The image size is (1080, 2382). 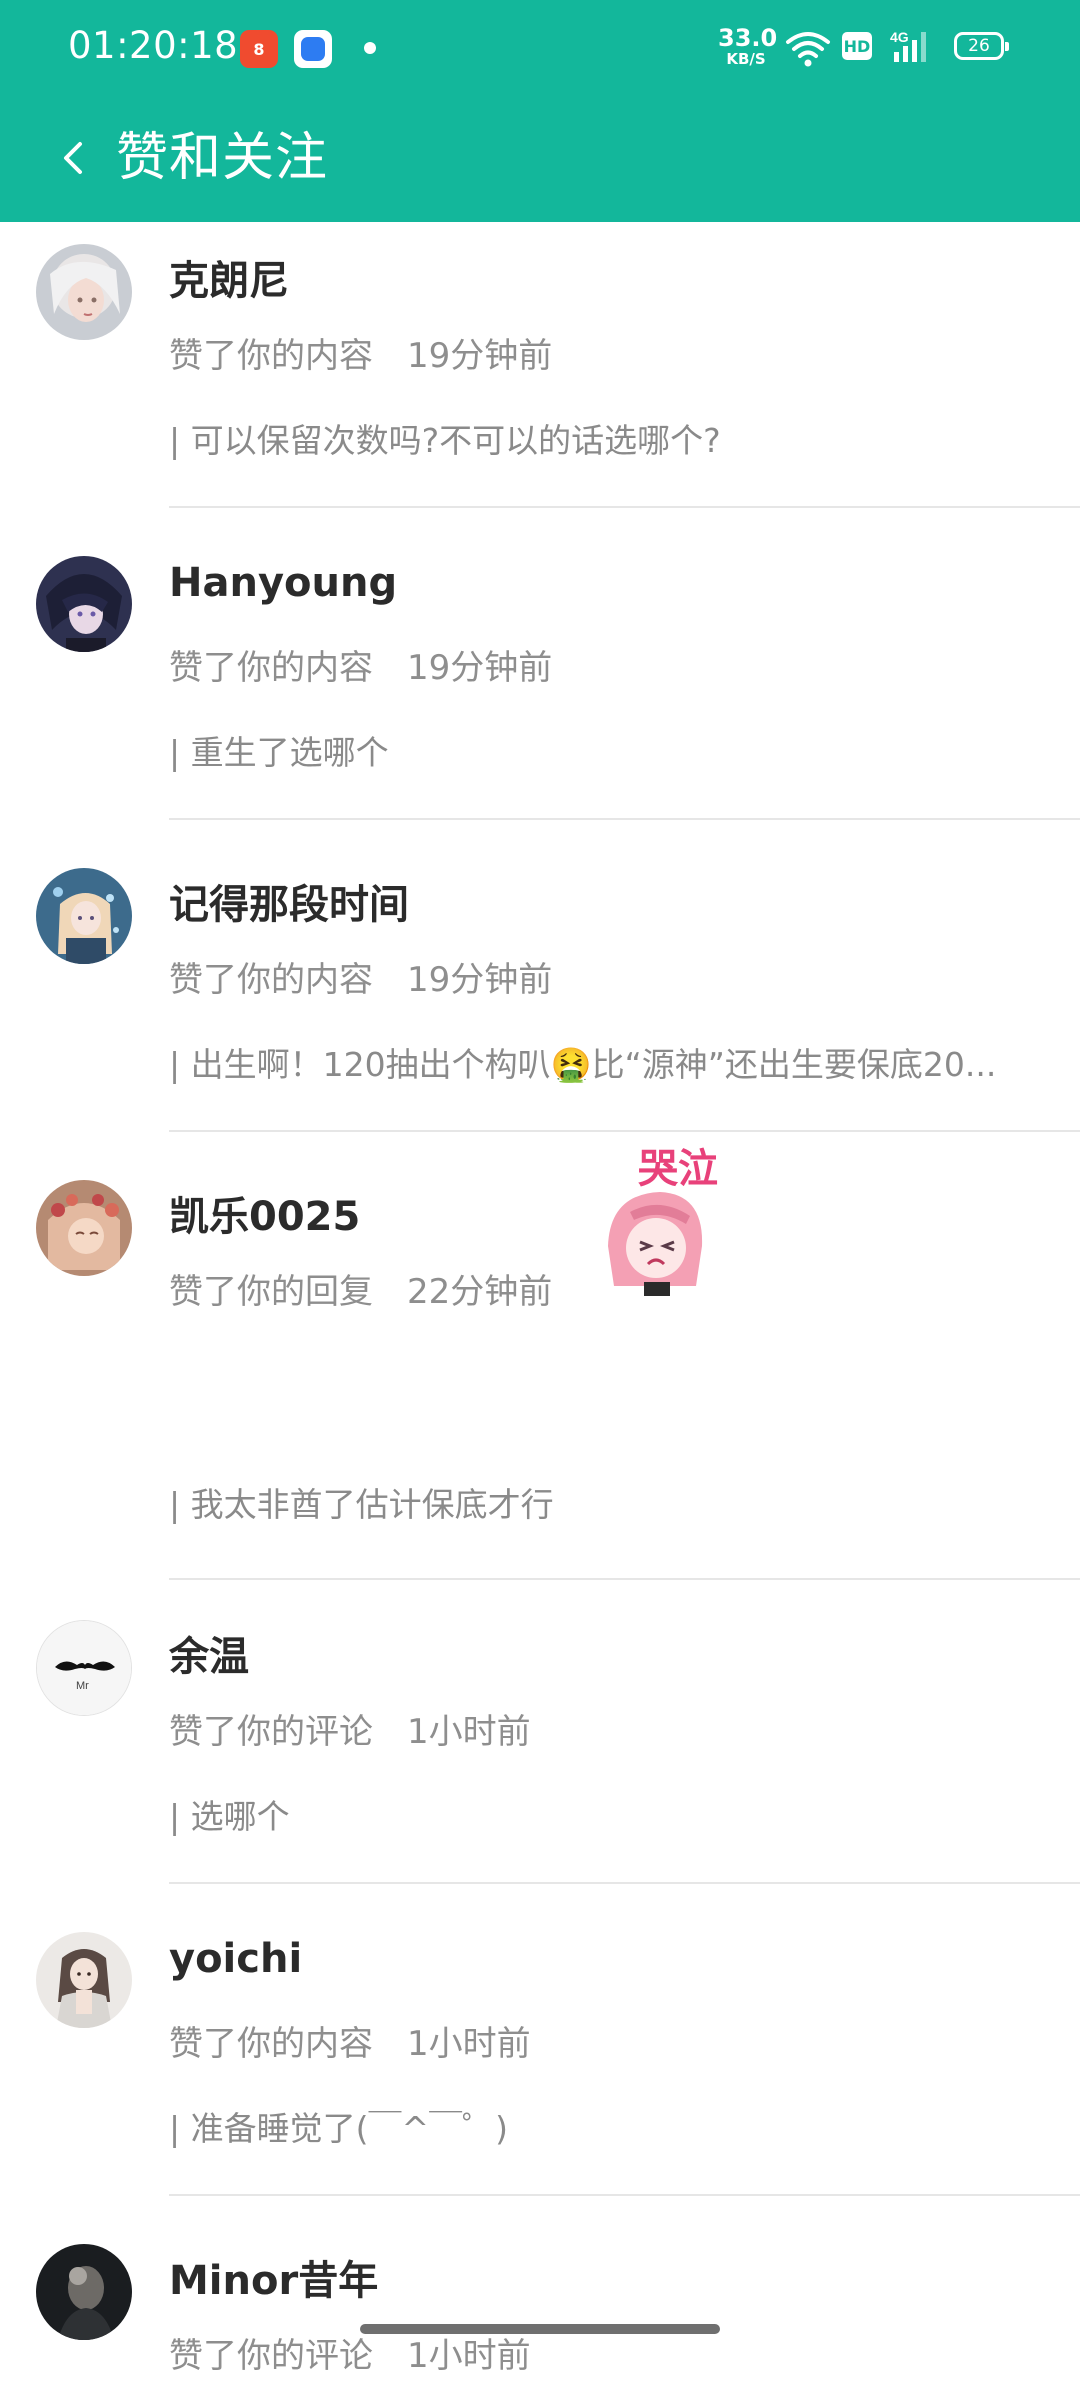 What do you see at coordinates (379, 1502) in the screenshot?
I see `content-preview: | 我太非酋了估计保底才行` at bounding box center [379, 1502].